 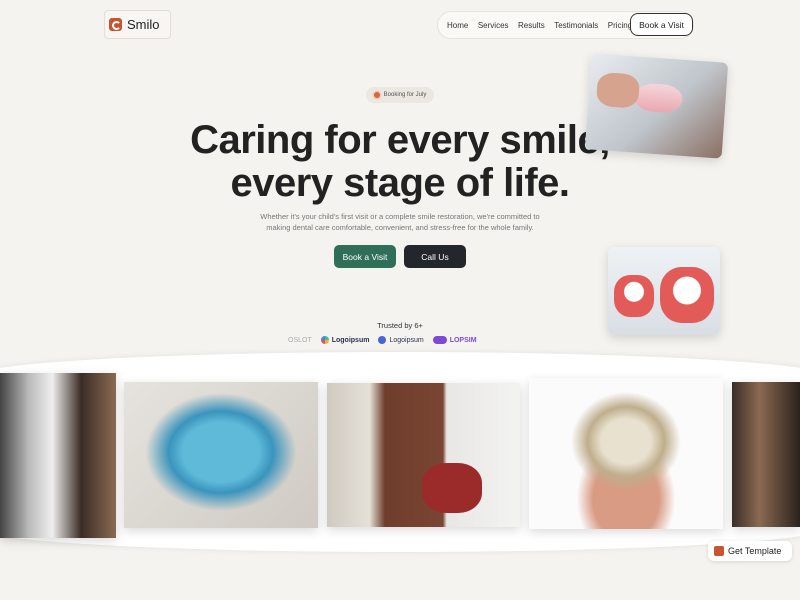 What do you see at coordinates (423, 455) in the screenshot?
I see `dental-clinic-photo` at bounding box center [423, 455].